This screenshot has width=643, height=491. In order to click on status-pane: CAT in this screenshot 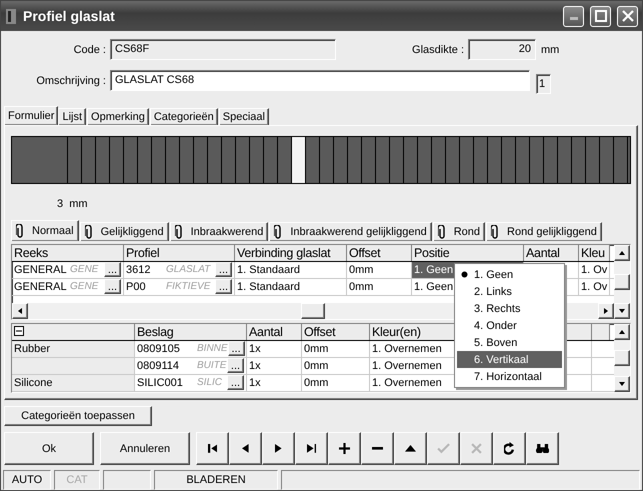, I will do `click(77, 480)`.